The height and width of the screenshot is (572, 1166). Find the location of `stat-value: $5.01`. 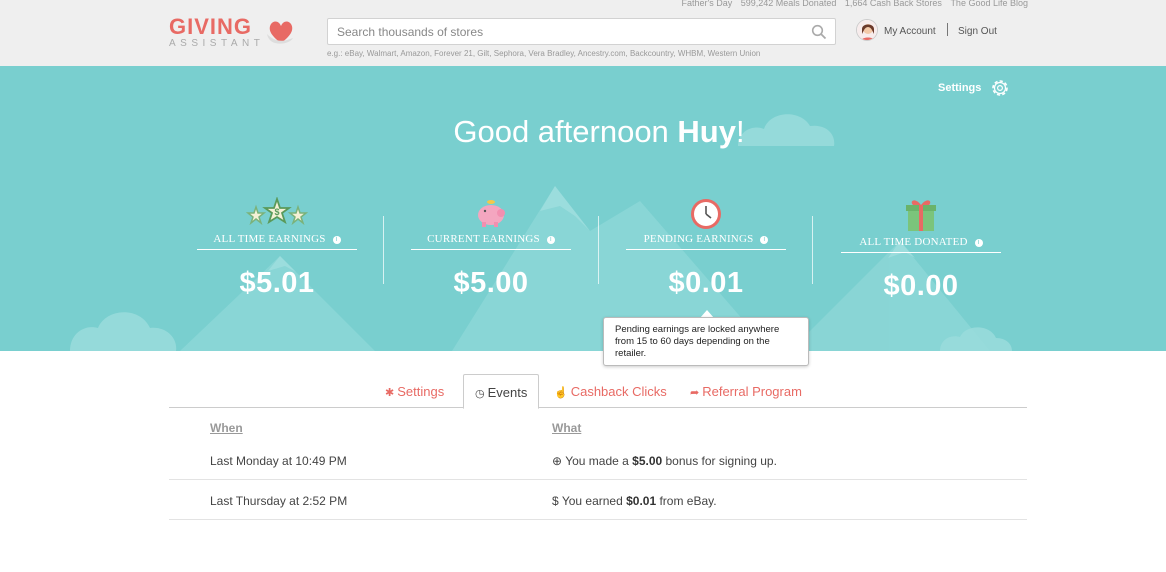

stat-value: $5.01 is located at coordinates (277, 283).